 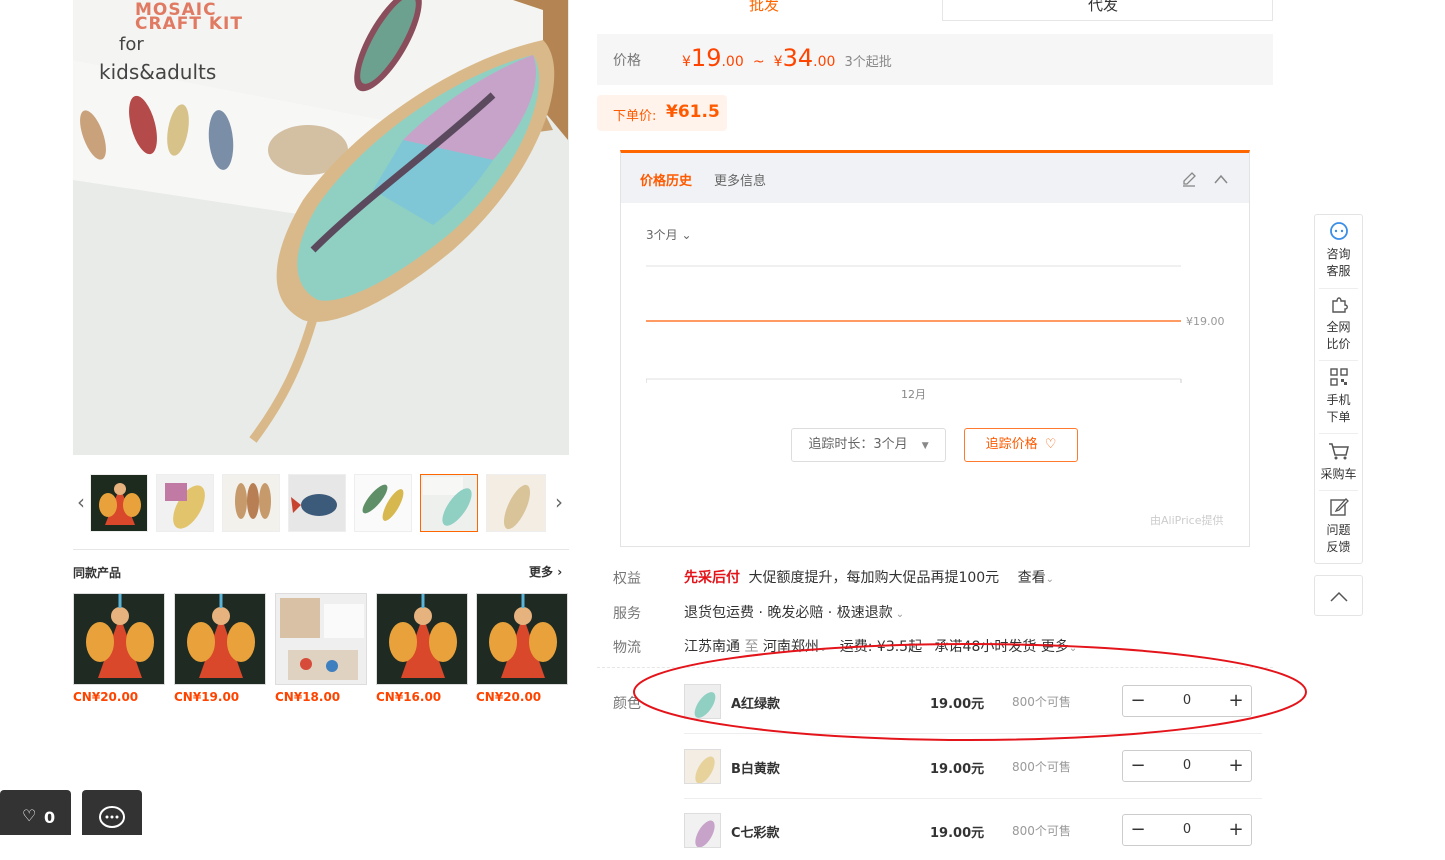 What do you see at coordinates (756, 704) in the screenshot?
I see `sku-name: A红绿款` at bounding box center [756, 704].